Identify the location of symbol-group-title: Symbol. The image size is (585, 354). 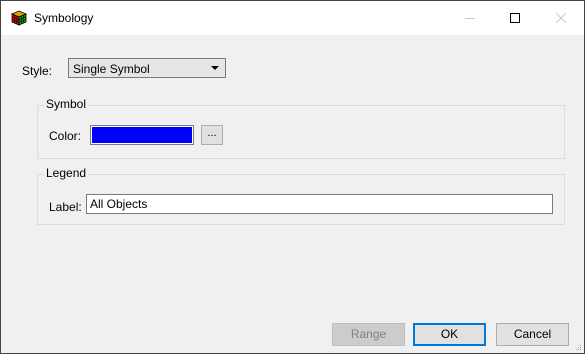
(66, 104).